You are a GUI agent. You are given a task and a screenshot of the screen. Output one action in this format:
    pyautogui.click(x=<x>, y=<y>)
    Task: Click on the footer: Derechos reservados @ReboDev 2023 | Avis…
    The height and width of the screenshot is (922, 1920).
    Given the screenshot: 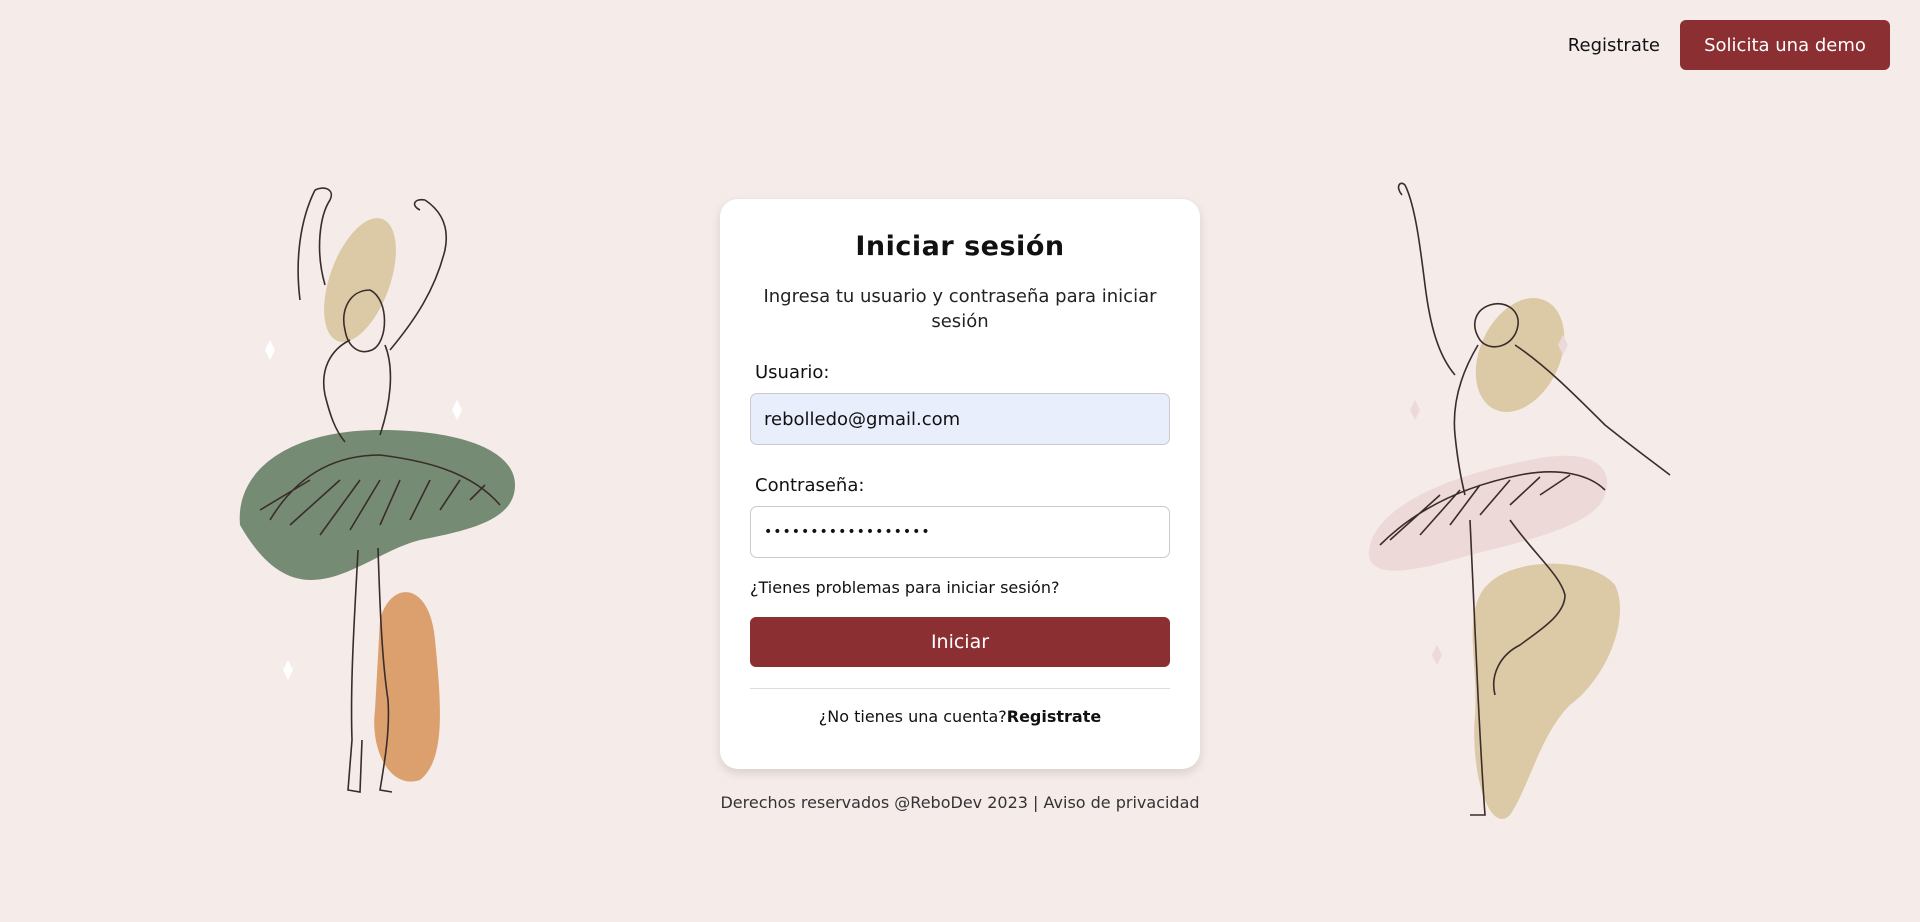 What is the action you would take?
    pyautogui.click(x=960, y=802)
    